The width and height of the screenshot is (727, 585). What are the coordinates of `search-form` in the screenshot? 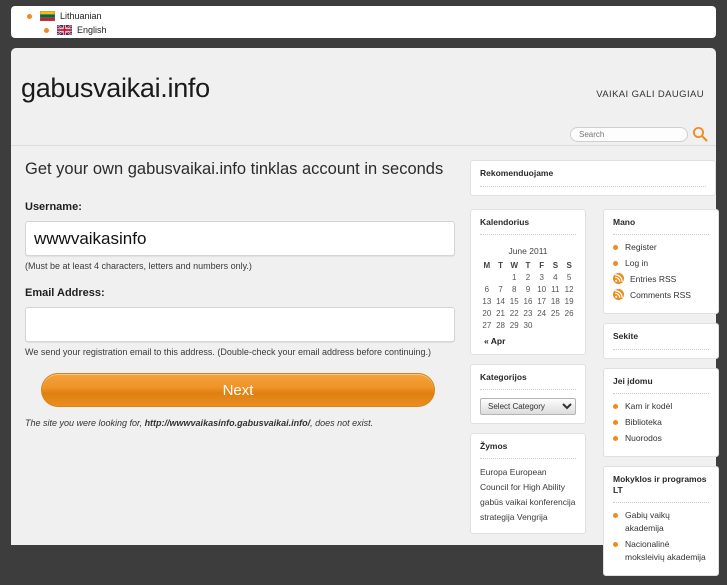 It's located at (639, 134).